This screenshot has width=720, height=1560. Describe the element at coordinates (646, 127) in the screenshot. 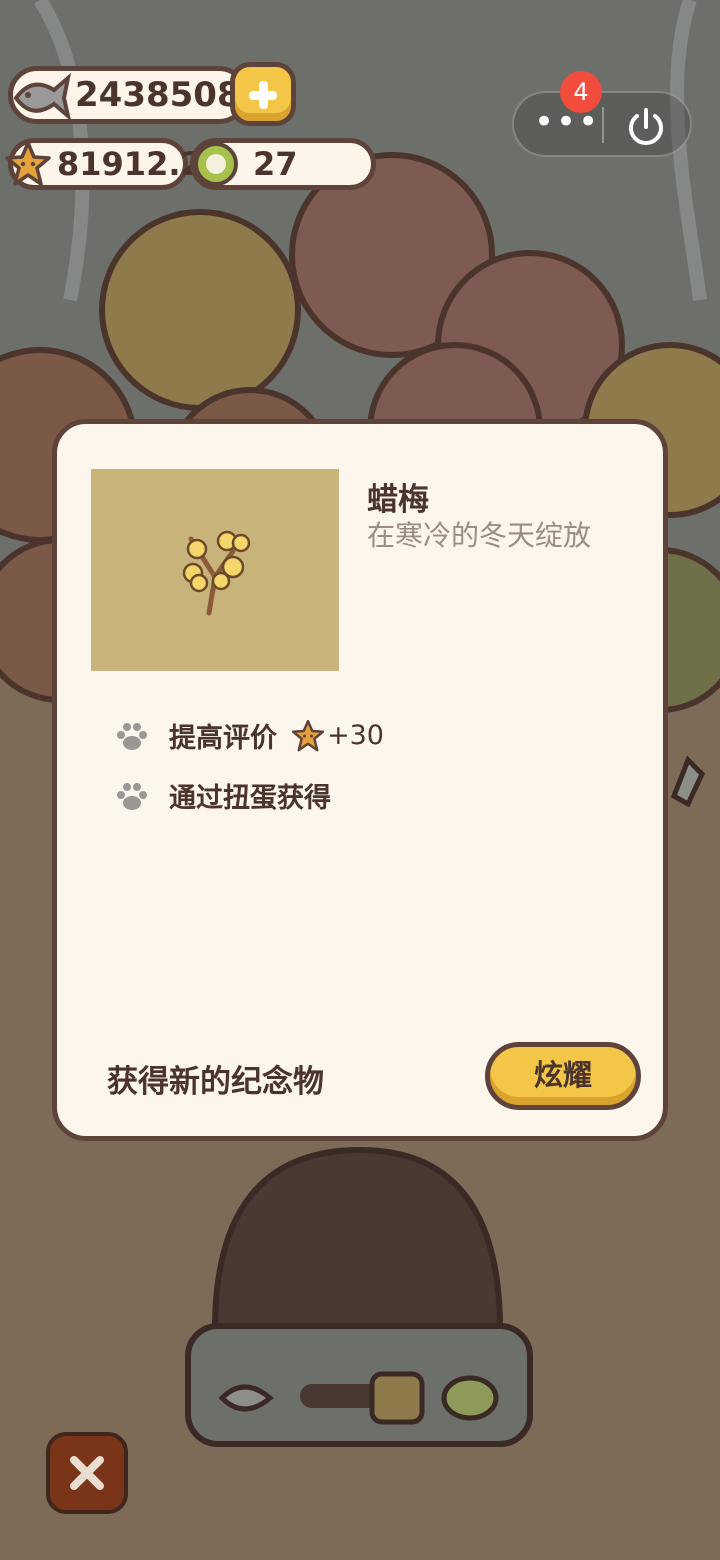

I see `power-icon` at that location.